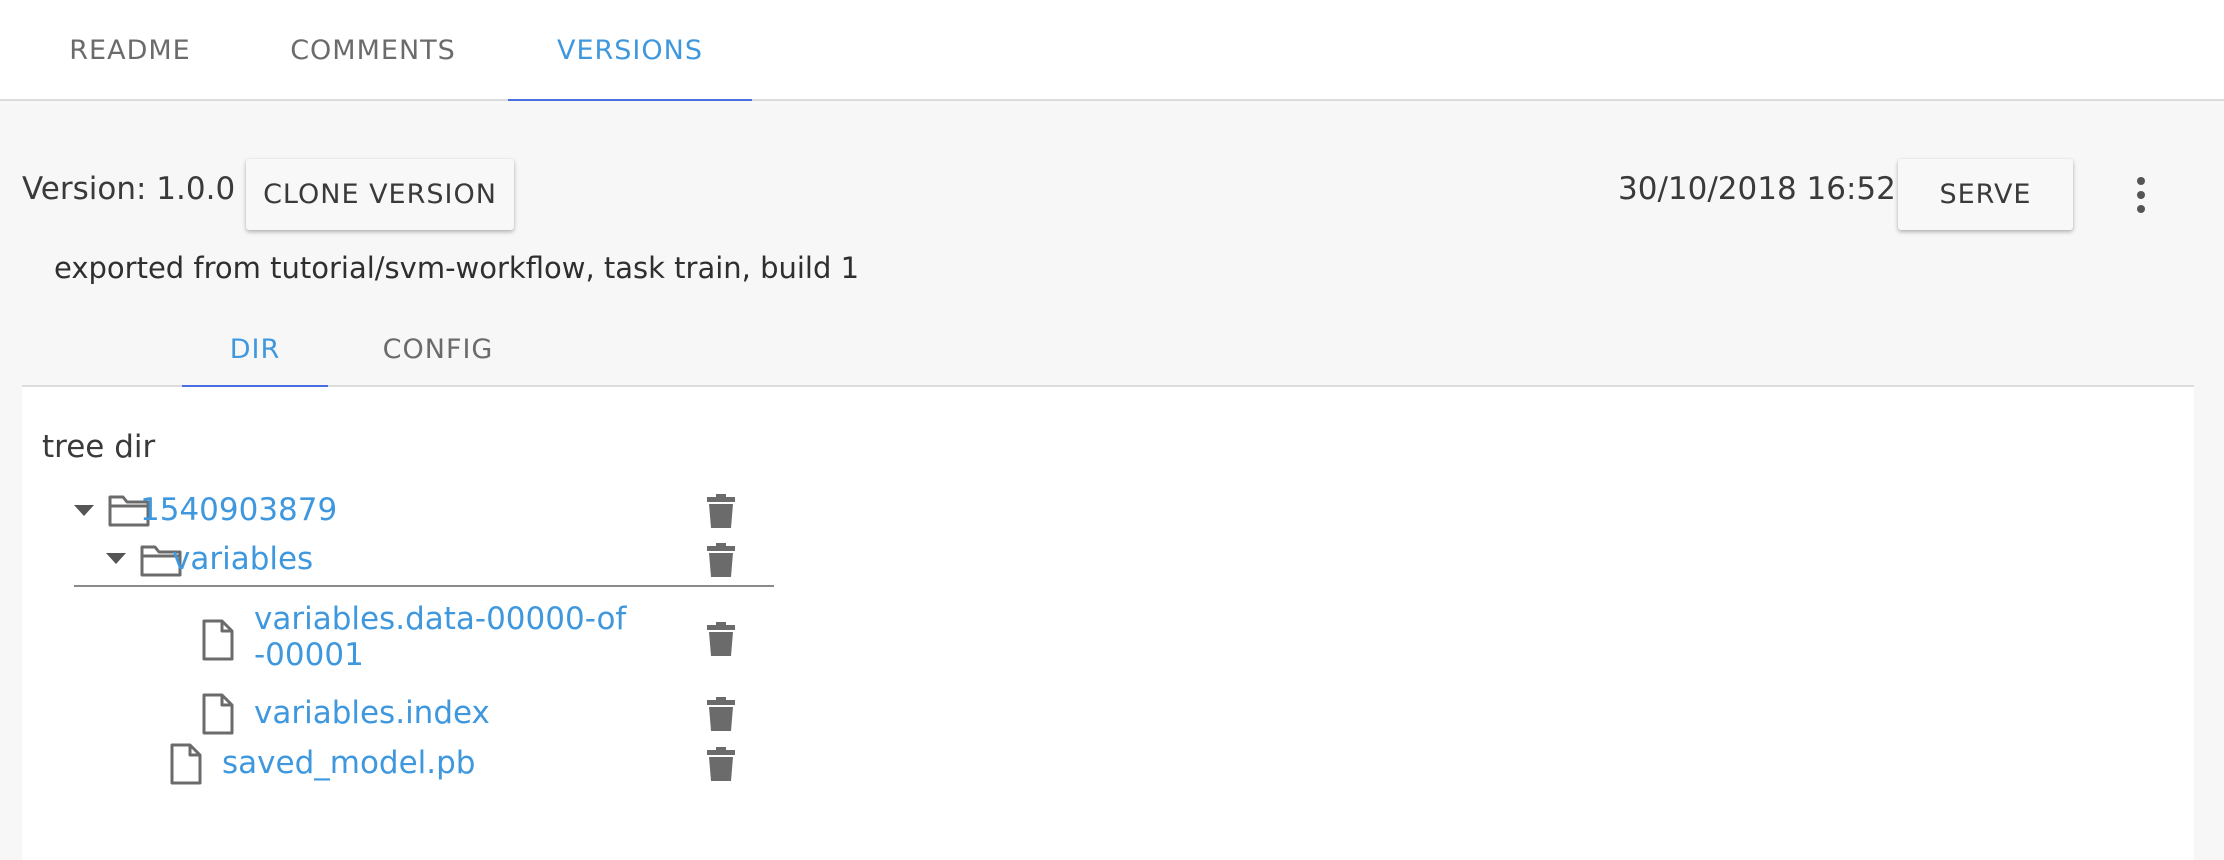 The image size is (2224, 860). What do you see at coordinates (348, 763) in the screenshot?
I see `tree-node-label: saved_model.pb` at bounding box center [348, 763].